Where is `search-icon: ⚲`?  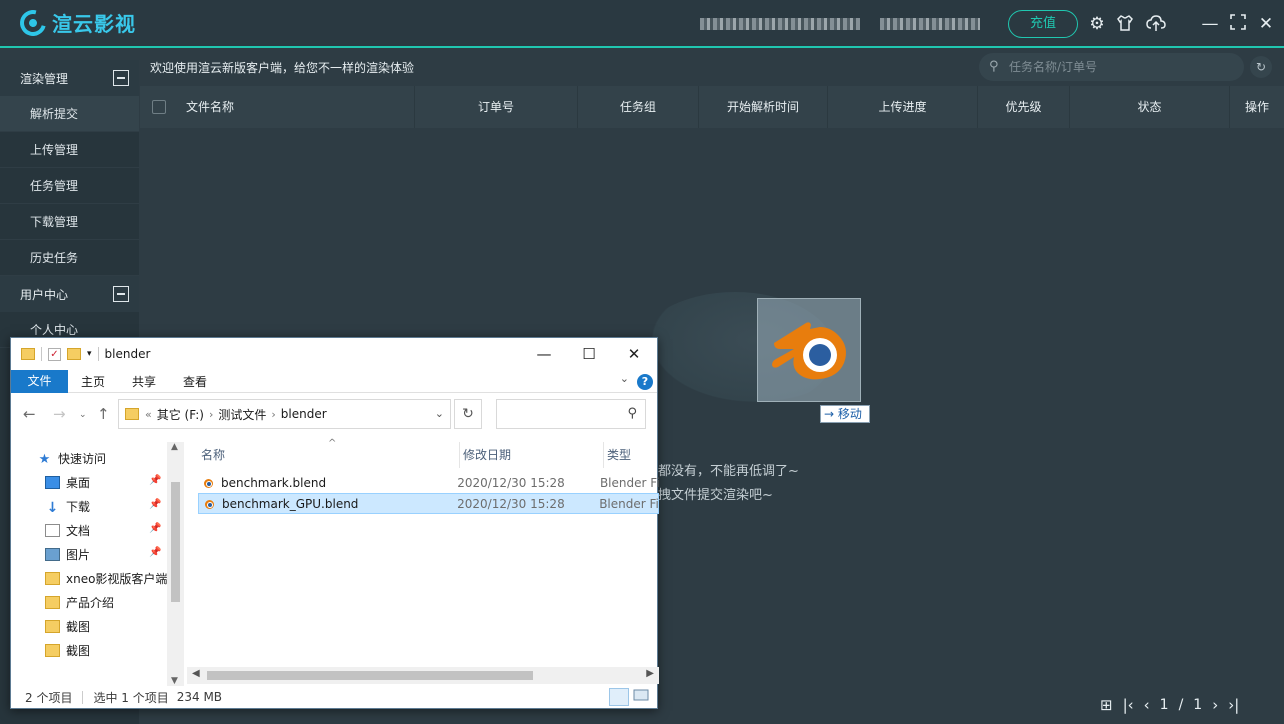
search-icon: ⚲ is located at coordinates (632, 413).